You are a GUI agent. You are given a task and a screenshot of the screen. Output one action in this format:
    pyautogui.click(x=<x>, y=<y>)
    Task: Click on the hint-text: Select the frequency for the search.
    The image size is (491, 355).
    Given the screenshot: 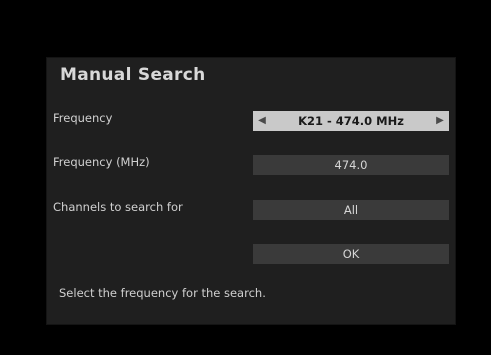 What is the action you would take?
    pyautogui.click(x=162, y=293)
    